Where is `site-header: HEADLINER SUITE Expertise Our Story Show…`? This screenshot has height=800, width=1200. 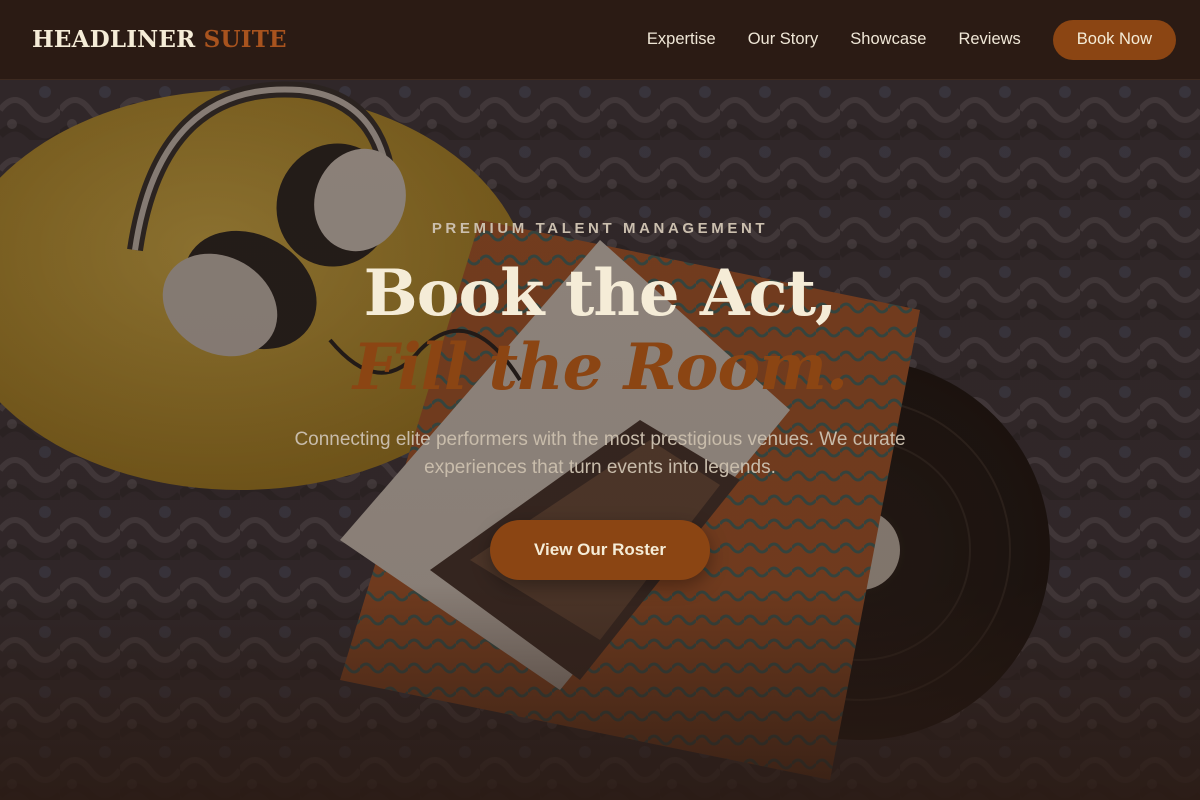 site-header: HEADLINER SUITE Expertise Our Story Show… is located at coordinates (600, 40).